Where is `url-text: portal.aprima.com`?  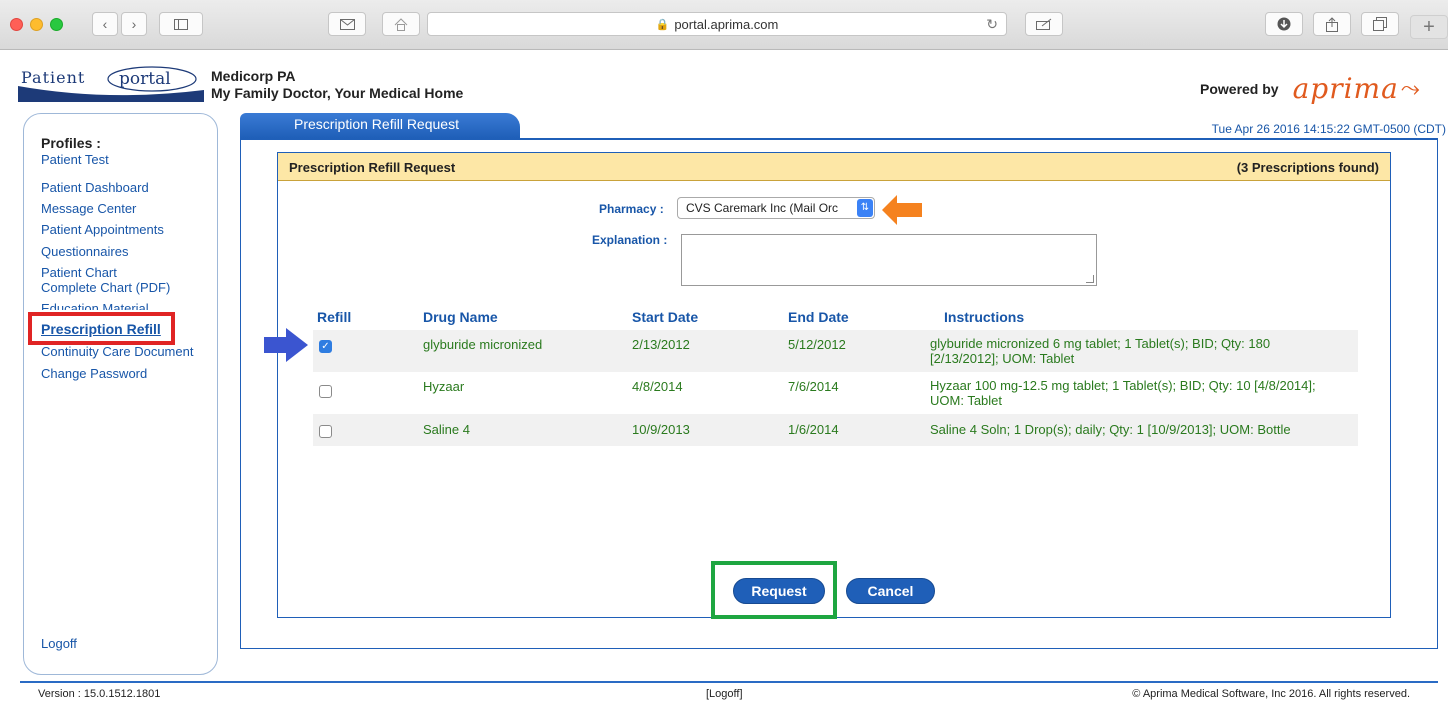
url-text: portal.aprima.com is located at coordinates (726, 24).